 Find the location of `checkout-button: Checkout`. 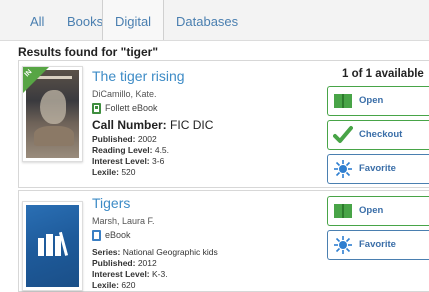

checkout-button: Checkout is located at coordinates (378, 135).